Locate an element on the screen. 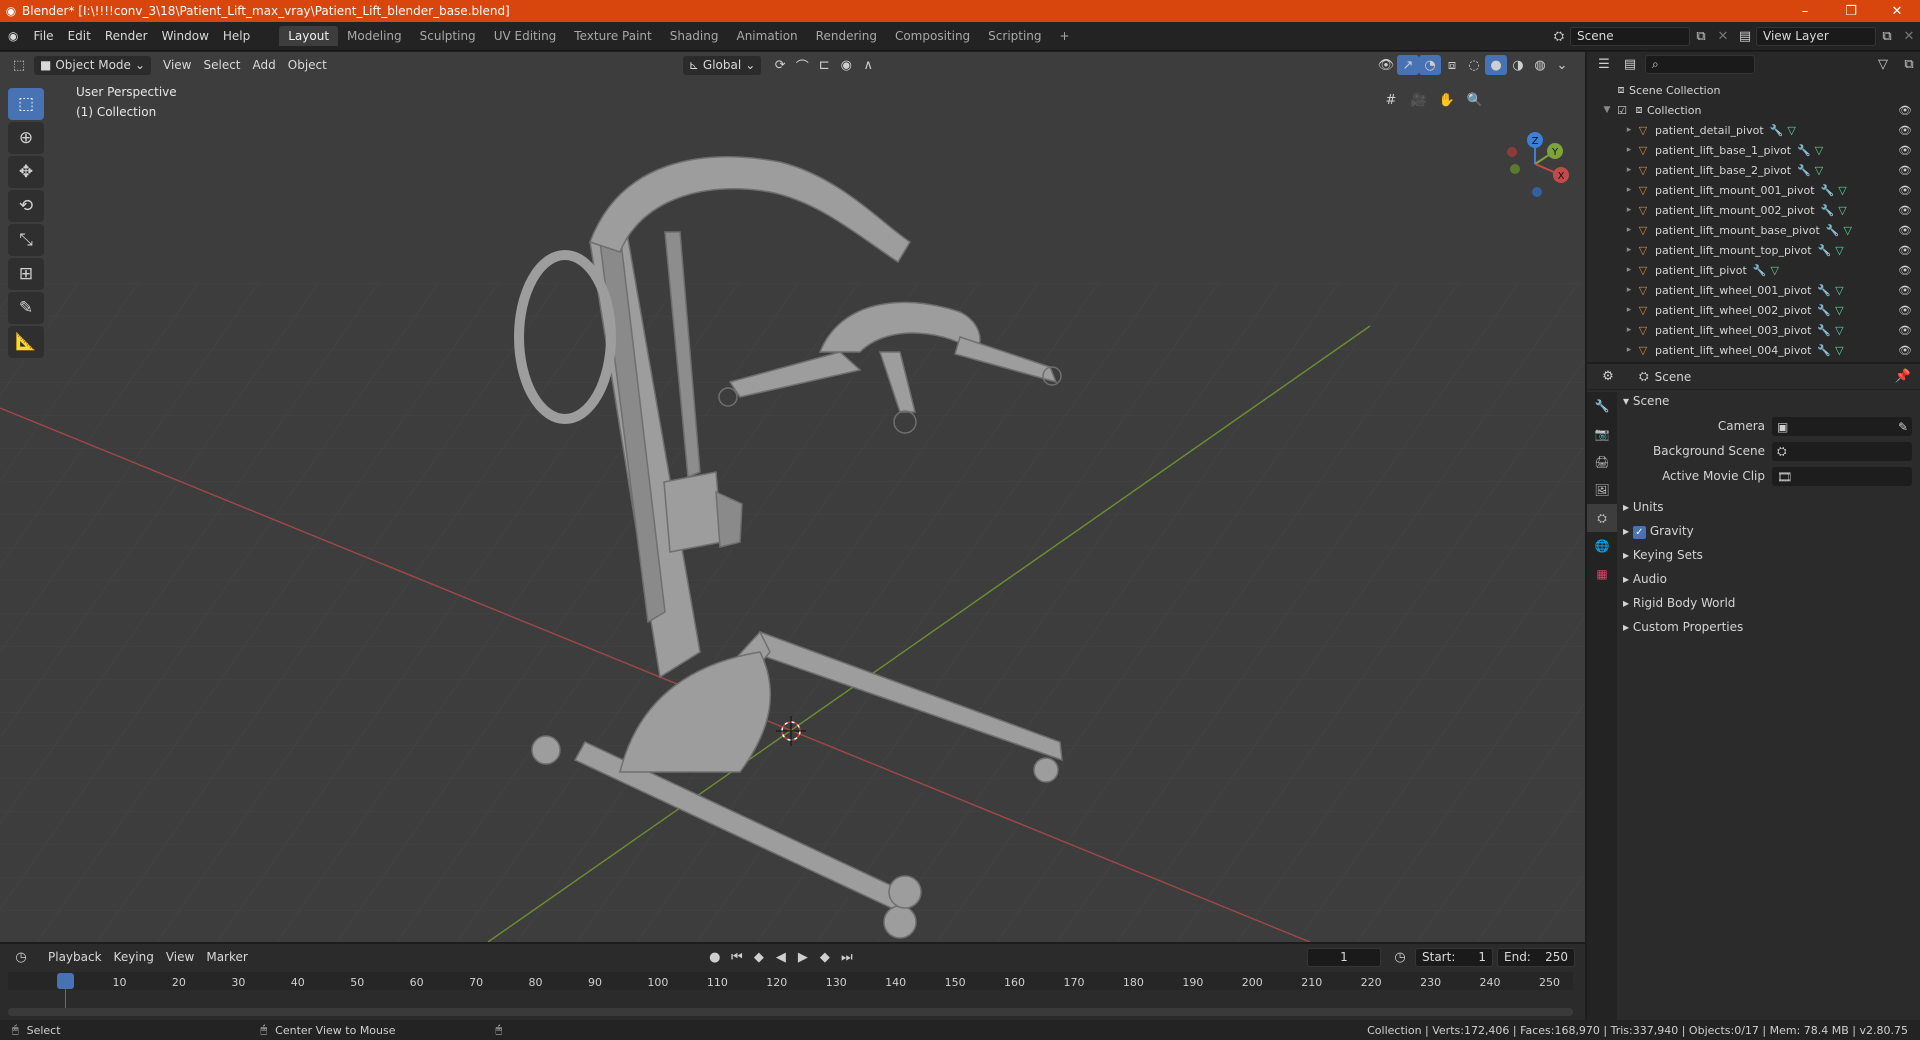 The image size is (1920, 1040). outliner-object-row: ▸ ▽ patient_lift_wheel_004_pivot 🔧 ▽ 👁 is located at coordinates (1753, 350).